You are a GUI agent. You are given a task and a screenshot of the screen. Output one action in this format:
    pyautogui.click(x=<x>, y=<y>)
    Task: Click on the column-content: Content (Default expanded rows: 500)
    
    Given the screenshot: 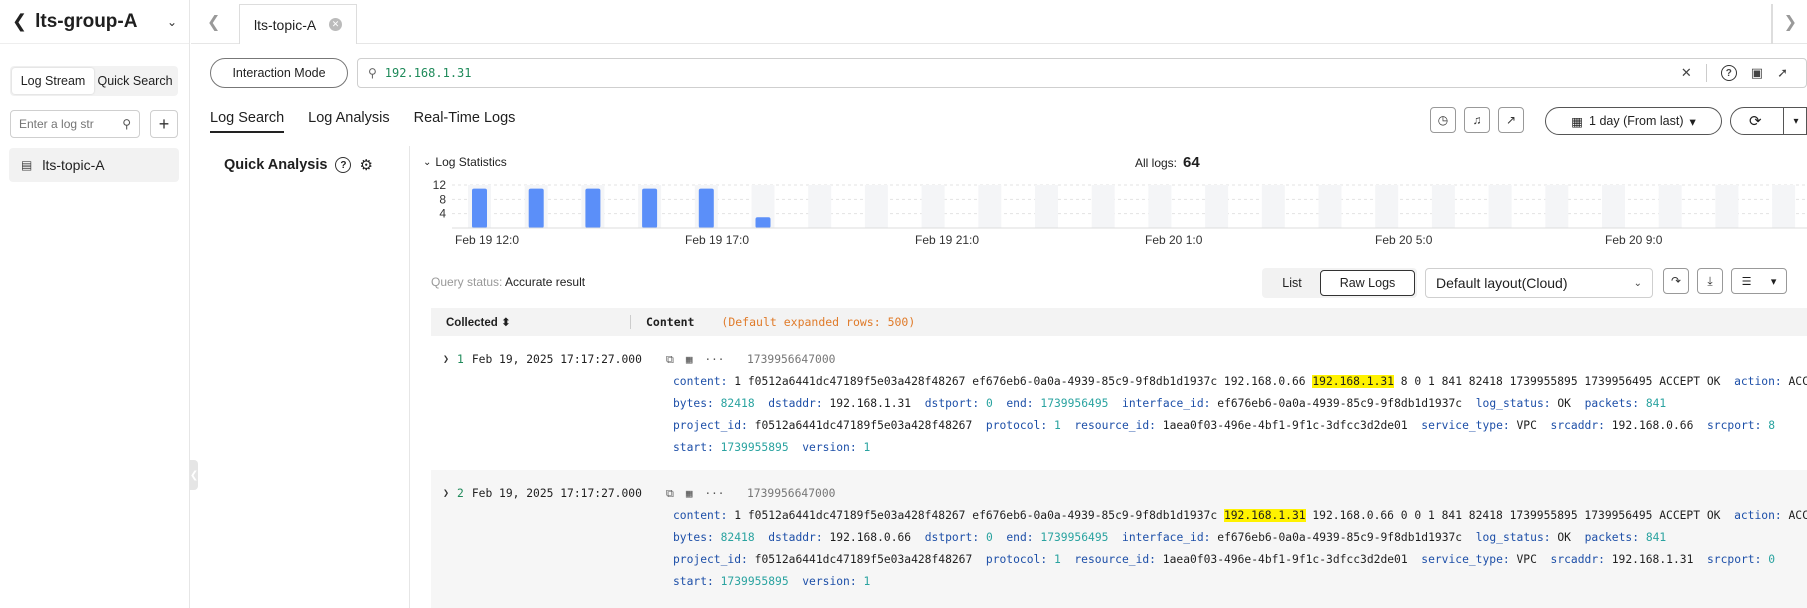 What is the action you would take?
    pyautogui.click(x=773, y=322)
    